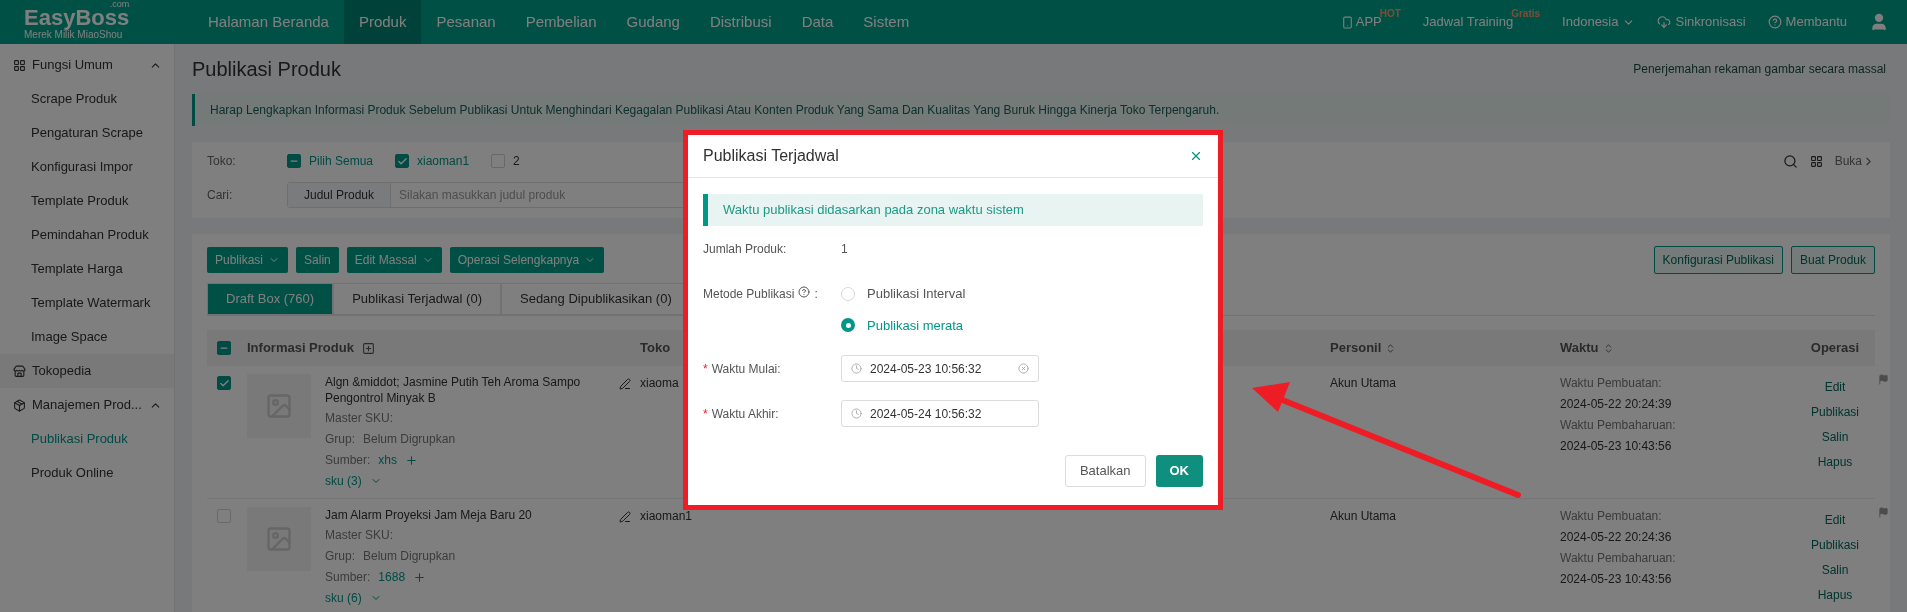 This screenshot has width=1907, height=612. I want to click on column-header: Waktu, so click(1677, 348).